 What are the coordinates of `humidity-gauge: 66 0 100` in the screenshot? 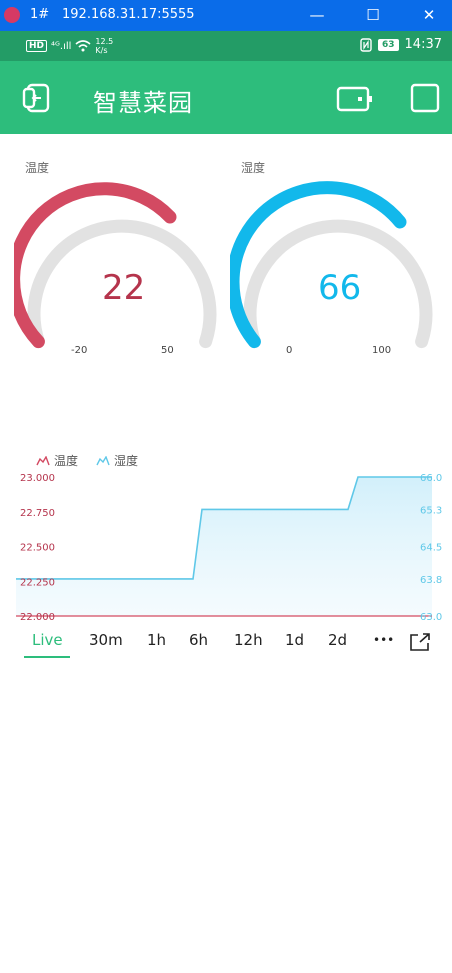 It's located at (336, 270).